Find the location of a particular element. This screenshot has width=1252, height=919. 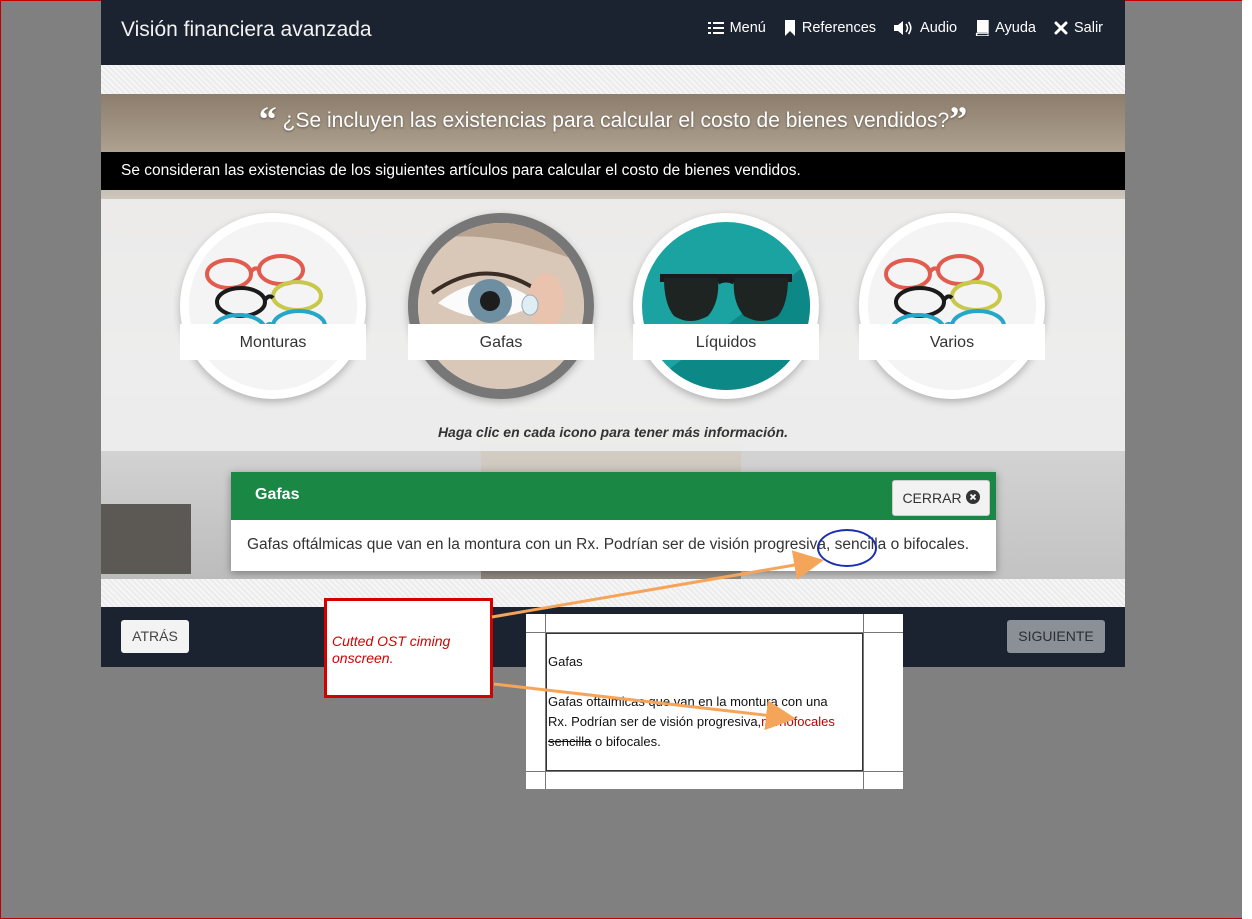

icon-gafas: Gafas is located at coordinates (501, 306).